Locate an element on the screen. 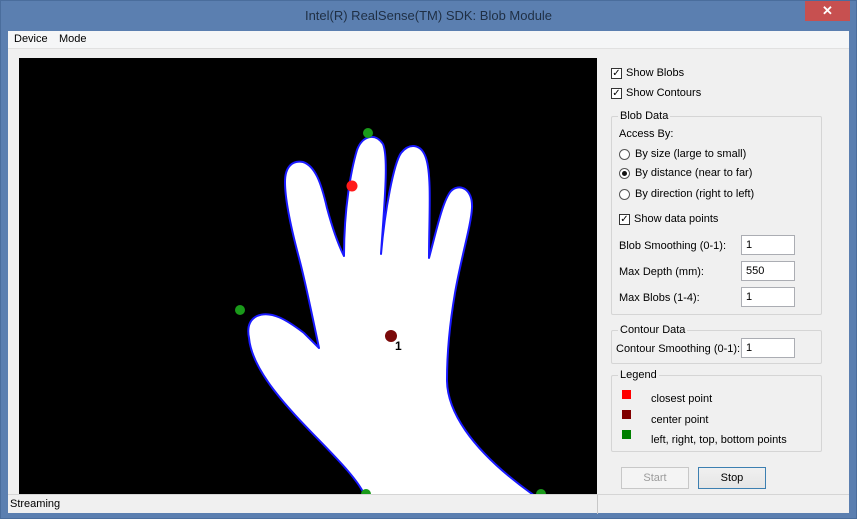 This screenshot has width=857, height=519. menu-bar: Device Mode is located at coordinates (428, 40).